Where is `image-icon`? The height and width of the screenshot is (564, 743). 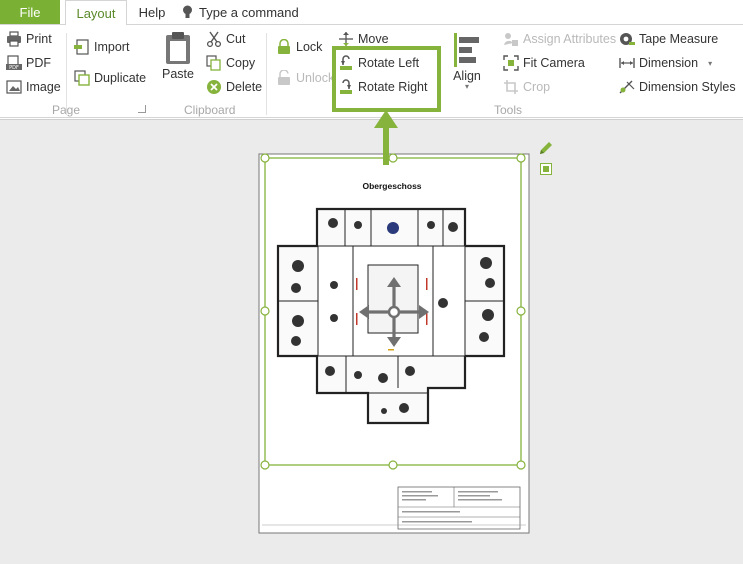 image-icon is located at coordinates (14, 87).